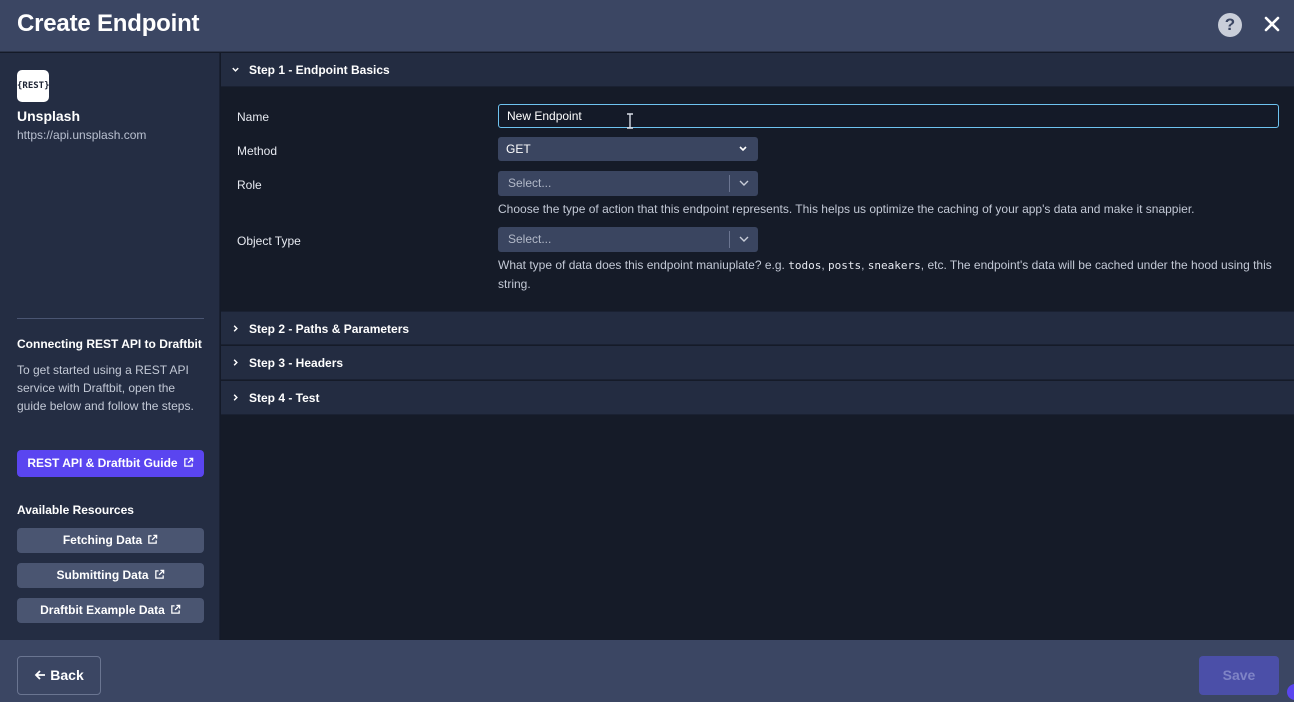 The height and width of the screenshot is (702, 1294). Describe the element at coordinates (284, 398) in the screenshot. I see `step-label: Step 4 - Test` at that location.